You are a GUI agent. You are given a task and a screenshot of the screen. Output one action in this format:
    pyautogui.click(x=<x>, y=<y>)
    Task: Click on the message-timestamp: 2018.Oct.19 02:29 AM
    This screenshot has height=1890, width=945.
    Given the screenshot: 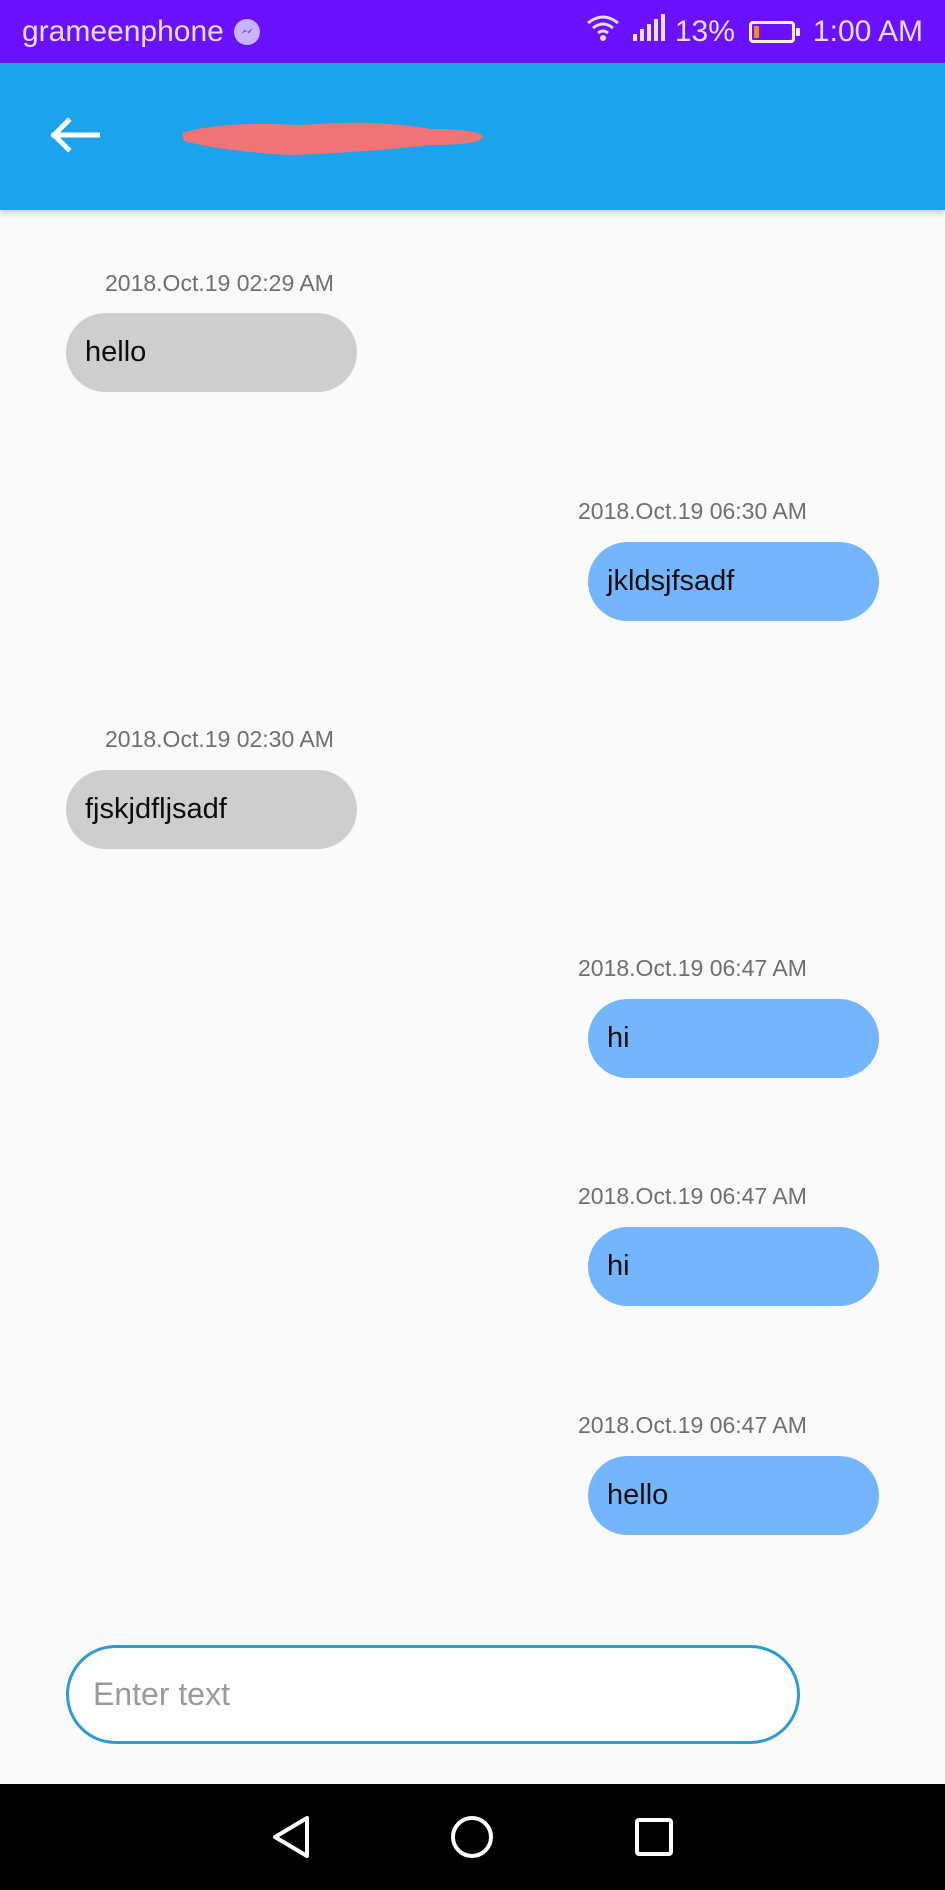 What is the action you would take?
    pyautogui.click(x=219, y=283)
    